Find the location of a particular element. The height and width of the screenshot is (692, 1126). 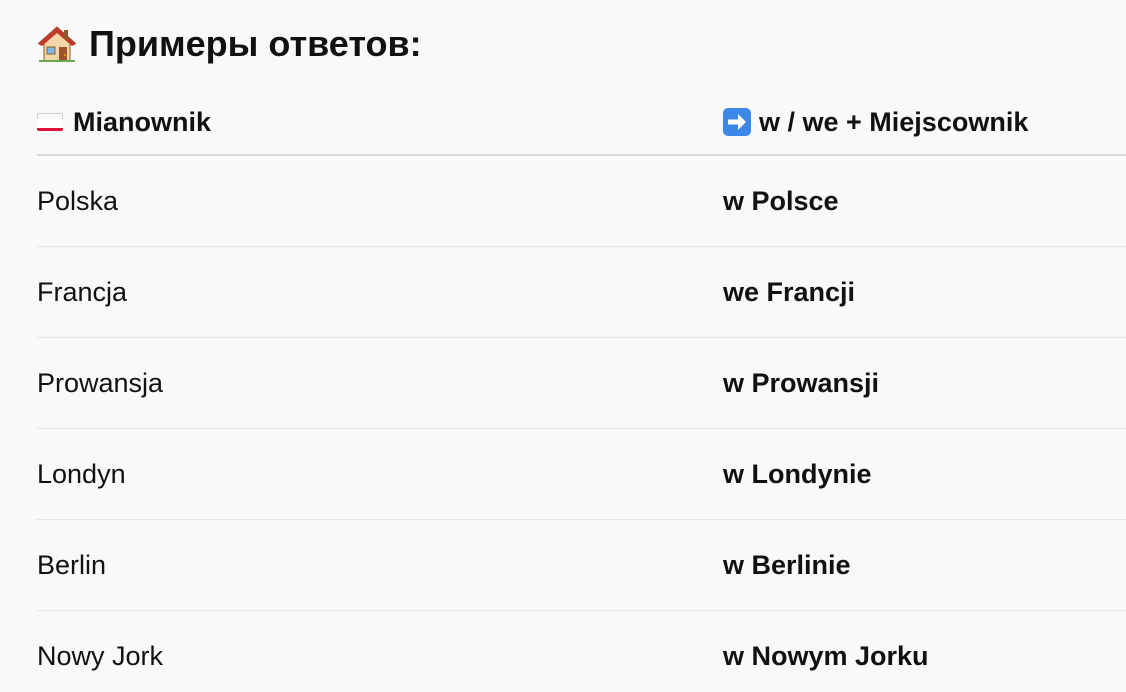

header-miejscownik-label: w / we + Miejscownik is located at coordinates (894, 121).